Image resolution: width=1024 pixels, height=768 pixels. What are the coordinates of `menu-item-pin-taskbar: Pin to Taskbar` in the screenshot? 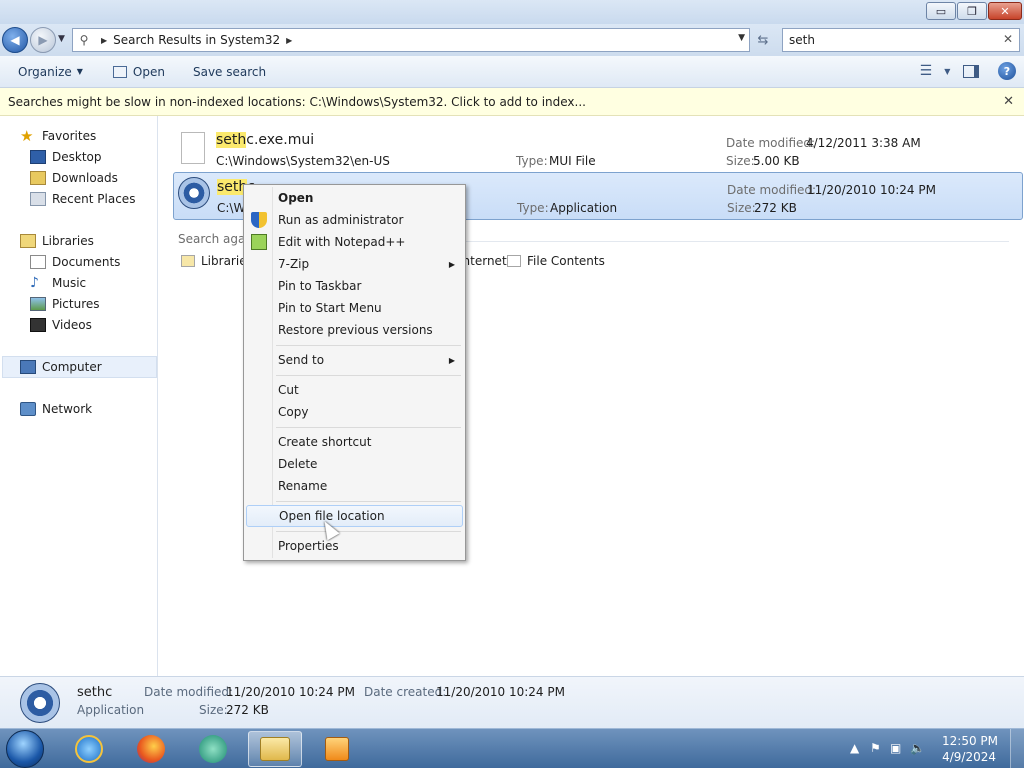 It's located at (354, 286).